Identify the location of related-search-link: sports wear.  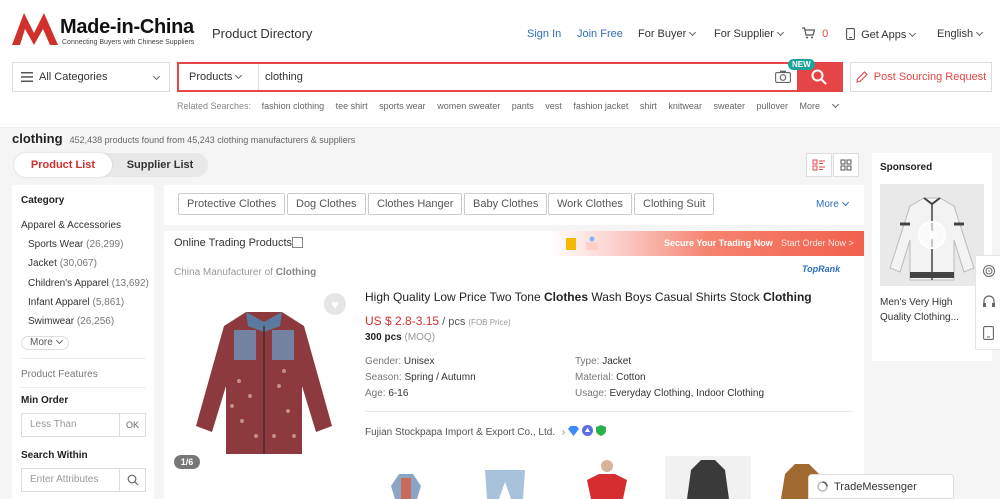
(402, 106).